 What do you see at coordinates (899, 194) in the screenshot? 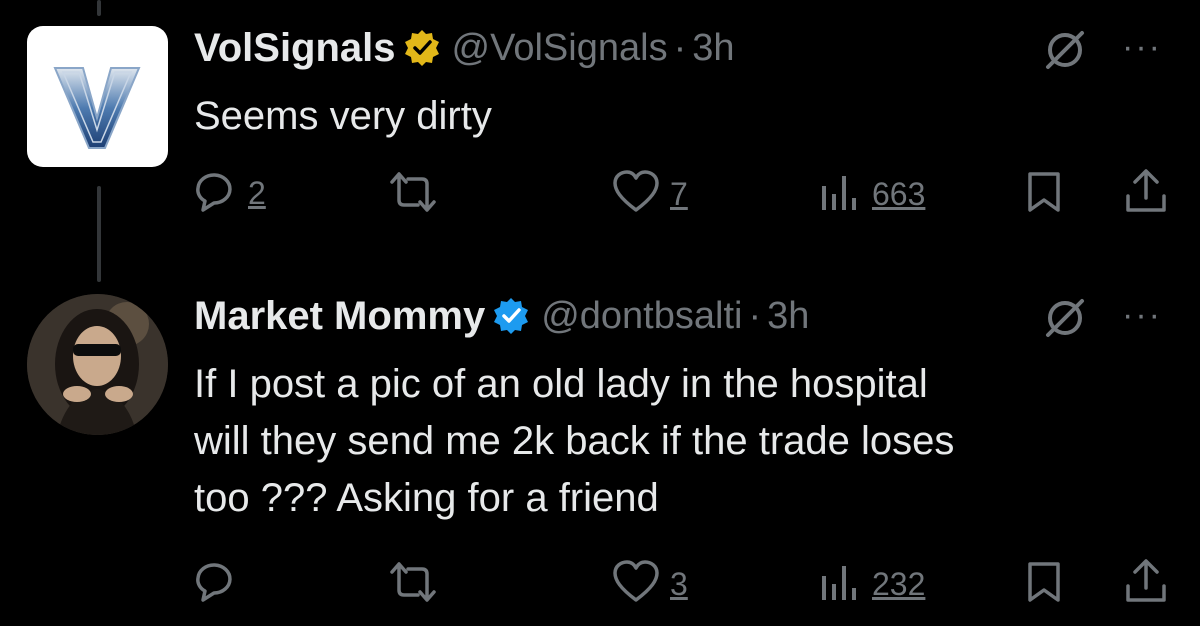
I see `views-count: 663` at bounding box center [899, 194].